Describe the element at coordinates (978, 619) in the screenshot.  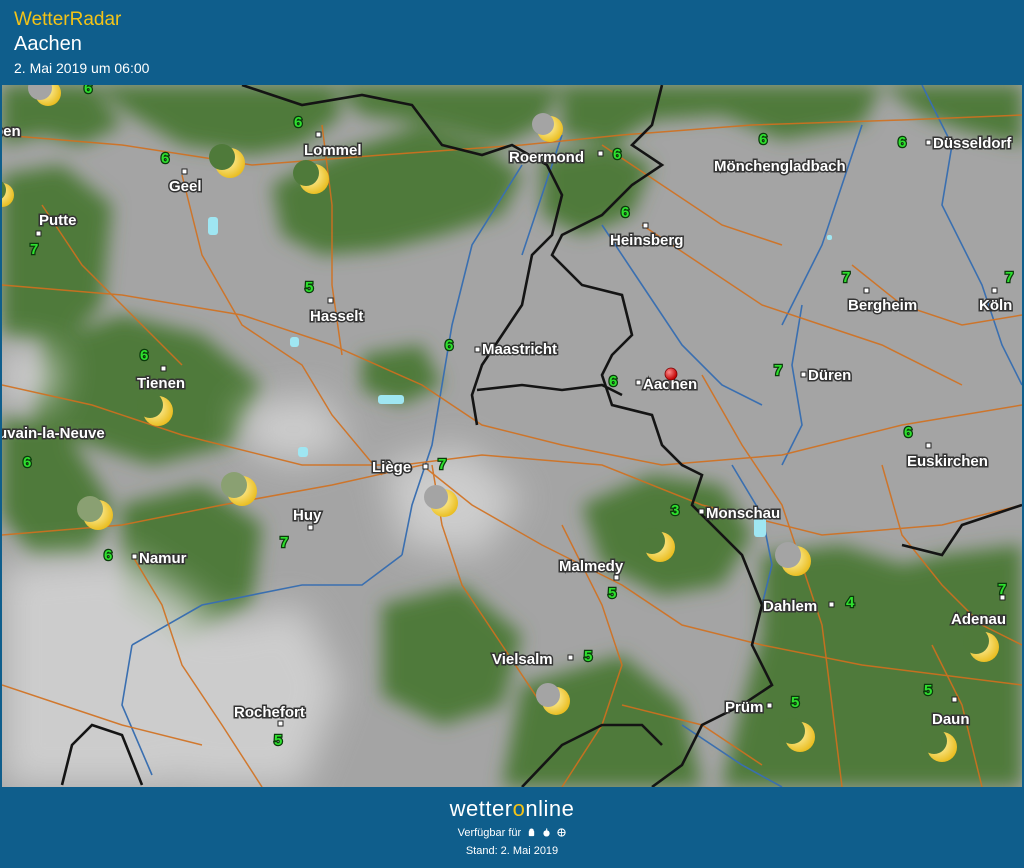
I see `city-label: Adenau` at that location.